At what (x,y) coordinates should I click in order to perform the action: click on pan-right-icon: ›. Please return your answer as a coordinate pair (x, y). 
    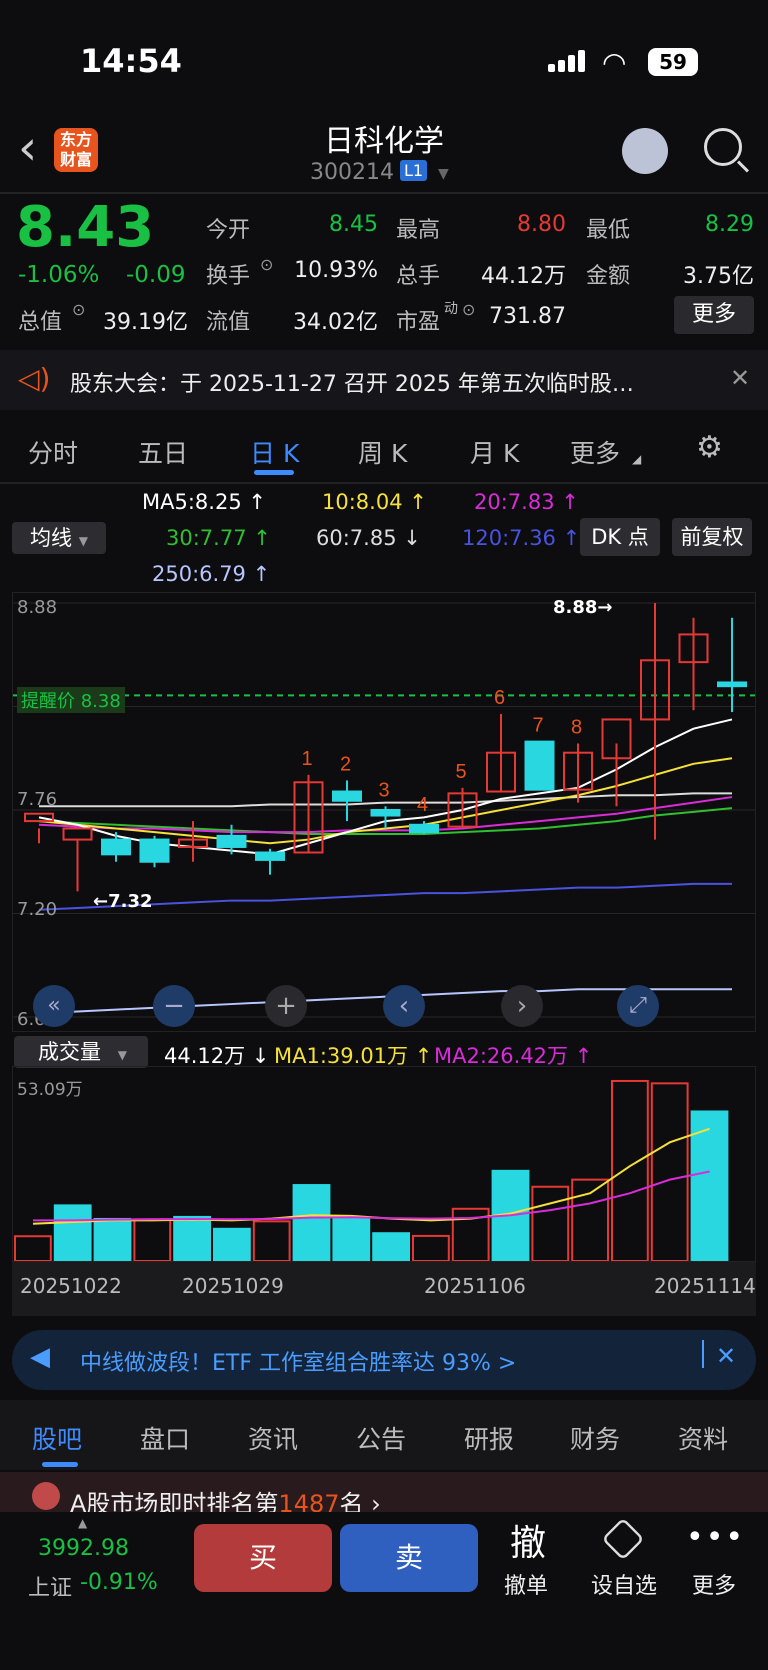
    Looking at the image, I should click on (522, 1006).